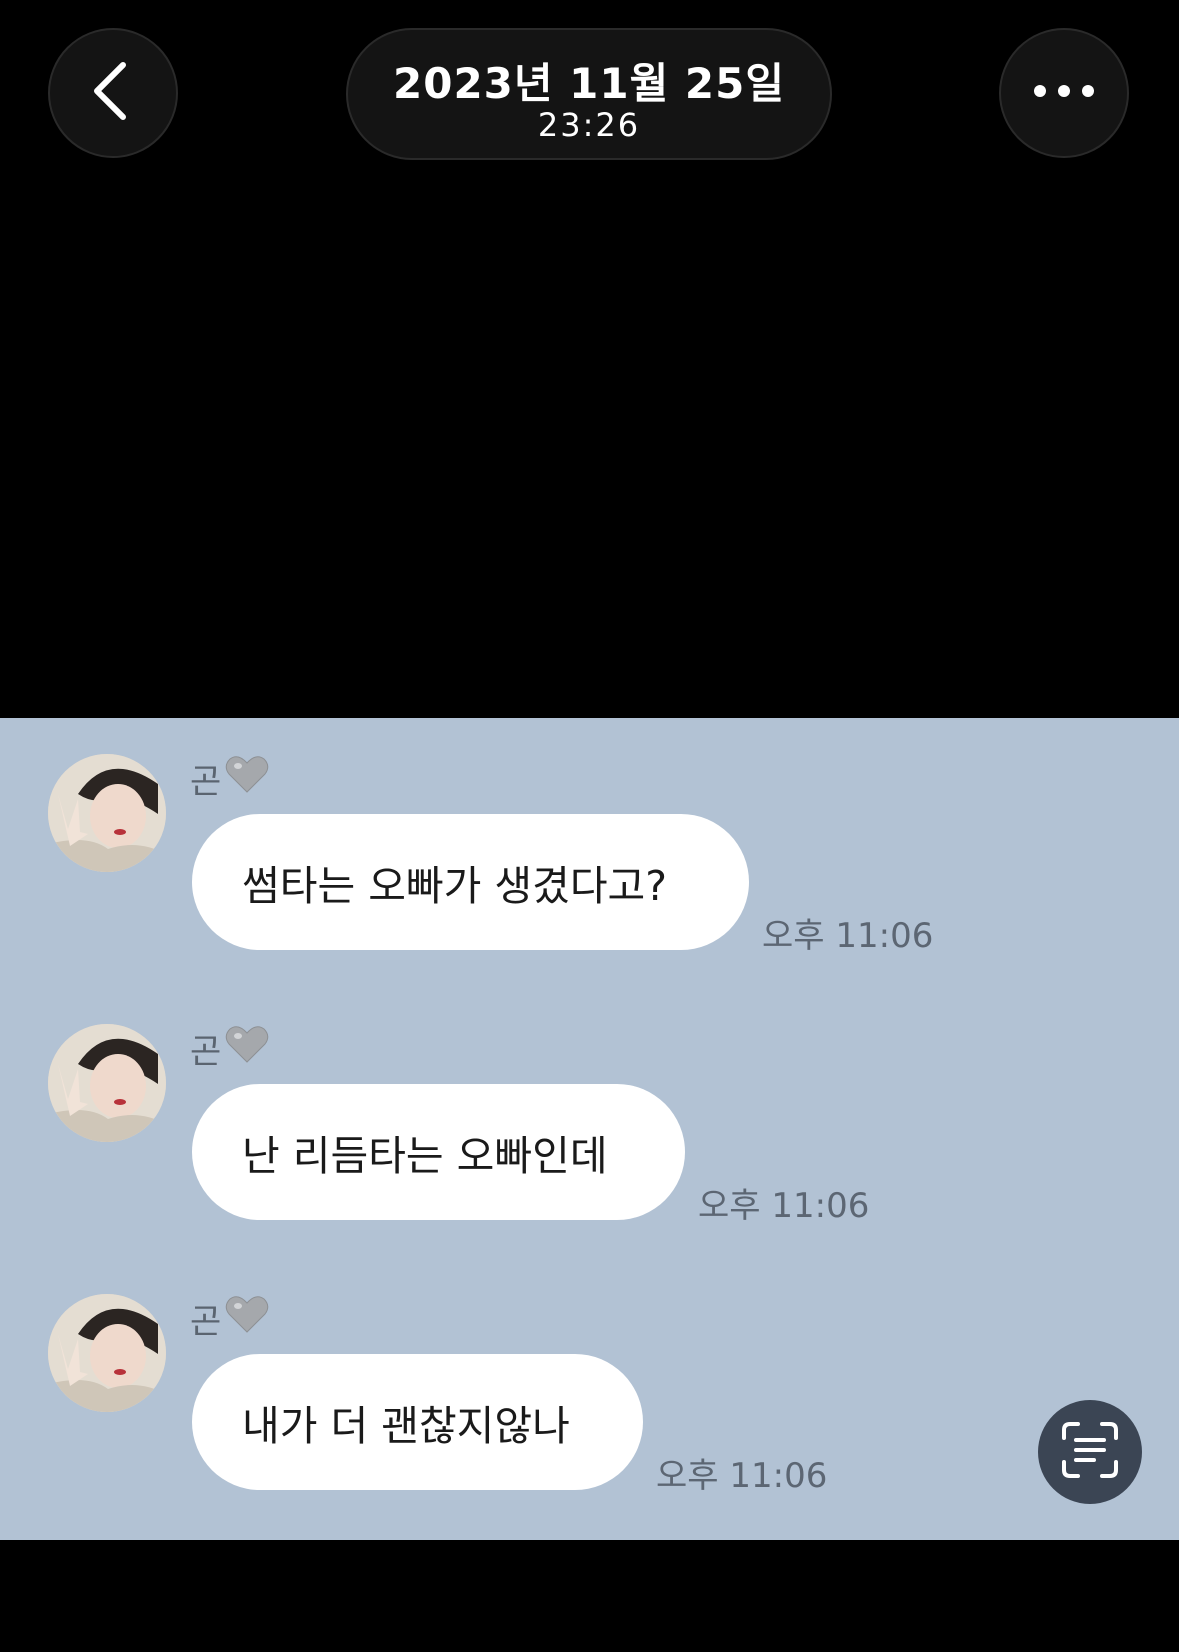  I want to click on message-bubble: 내가 더 괜찮지않나, so click(417, 1422).